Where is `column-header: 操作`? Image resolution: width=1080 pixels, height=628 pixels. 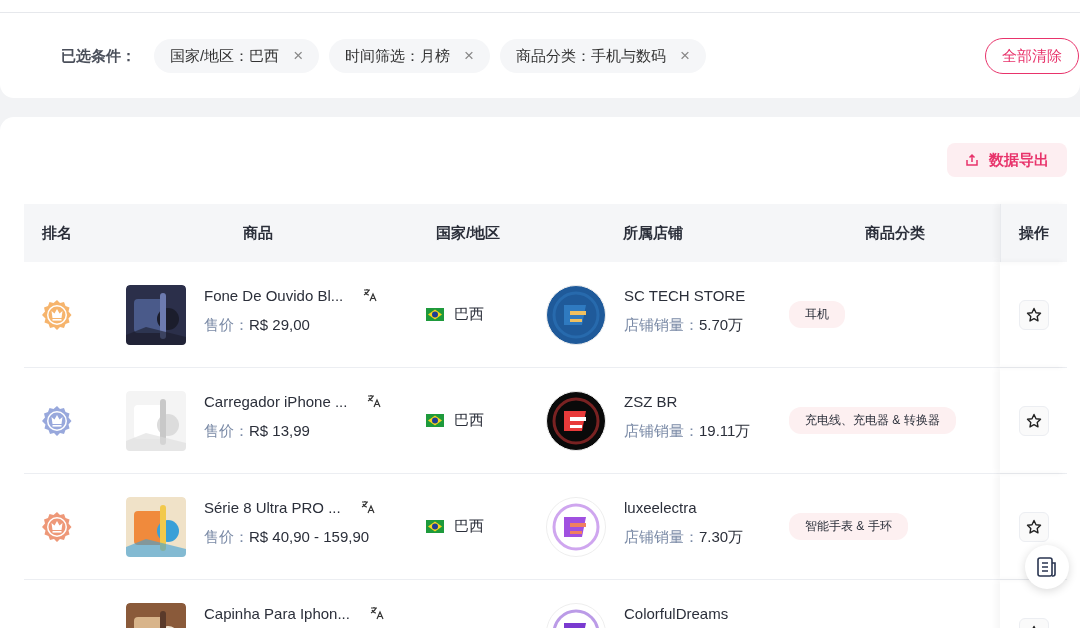 column-header: 操作 is located at coordinates (1034, 233).